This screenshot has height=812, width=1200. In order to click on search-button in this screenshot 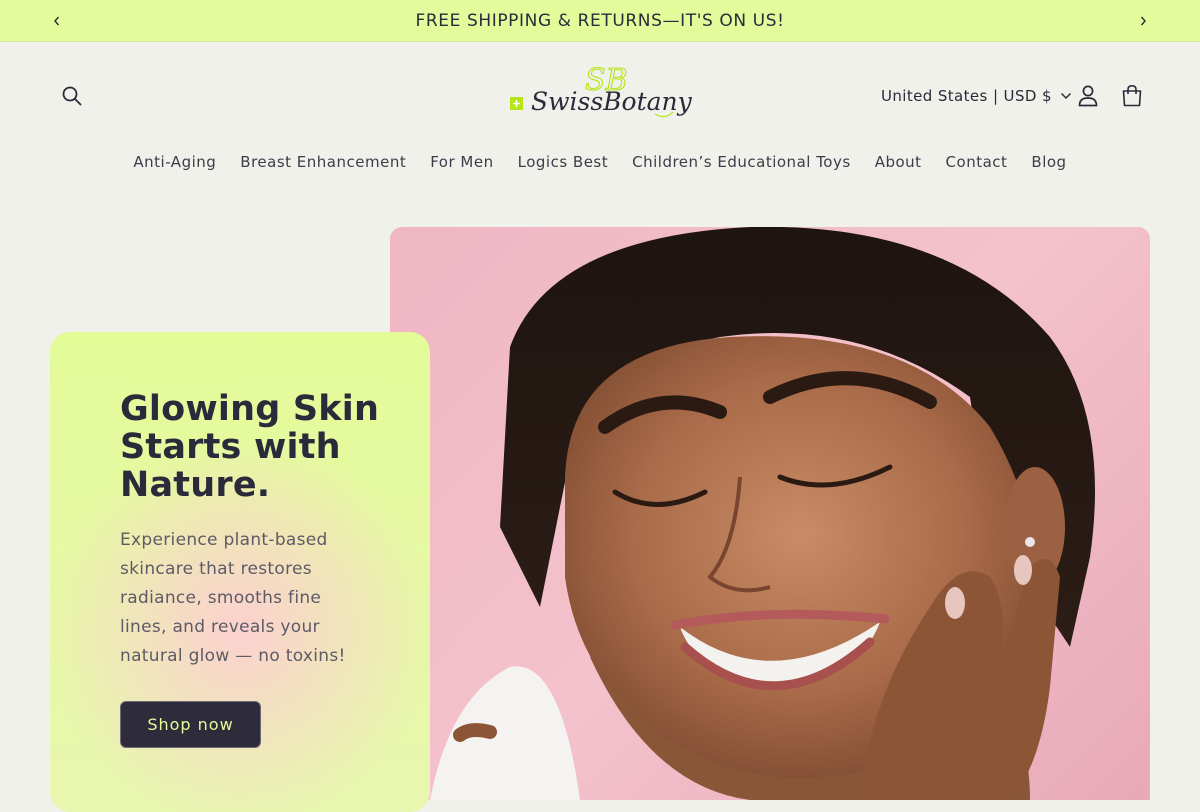, I will do `click(72, 96)`.